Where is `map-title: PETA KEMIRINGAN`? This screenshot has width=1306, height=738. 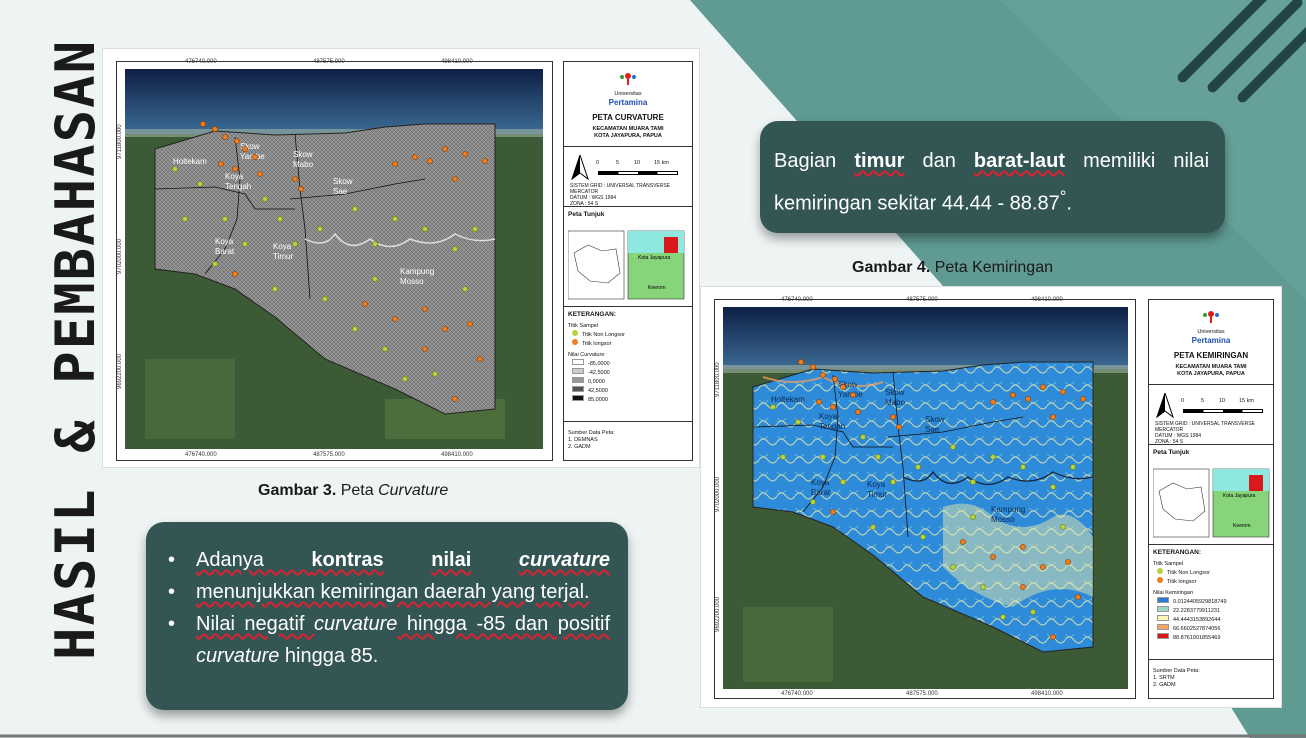 map-title: PETA KEMIRINGAN is located at coordinates (1211, 355).